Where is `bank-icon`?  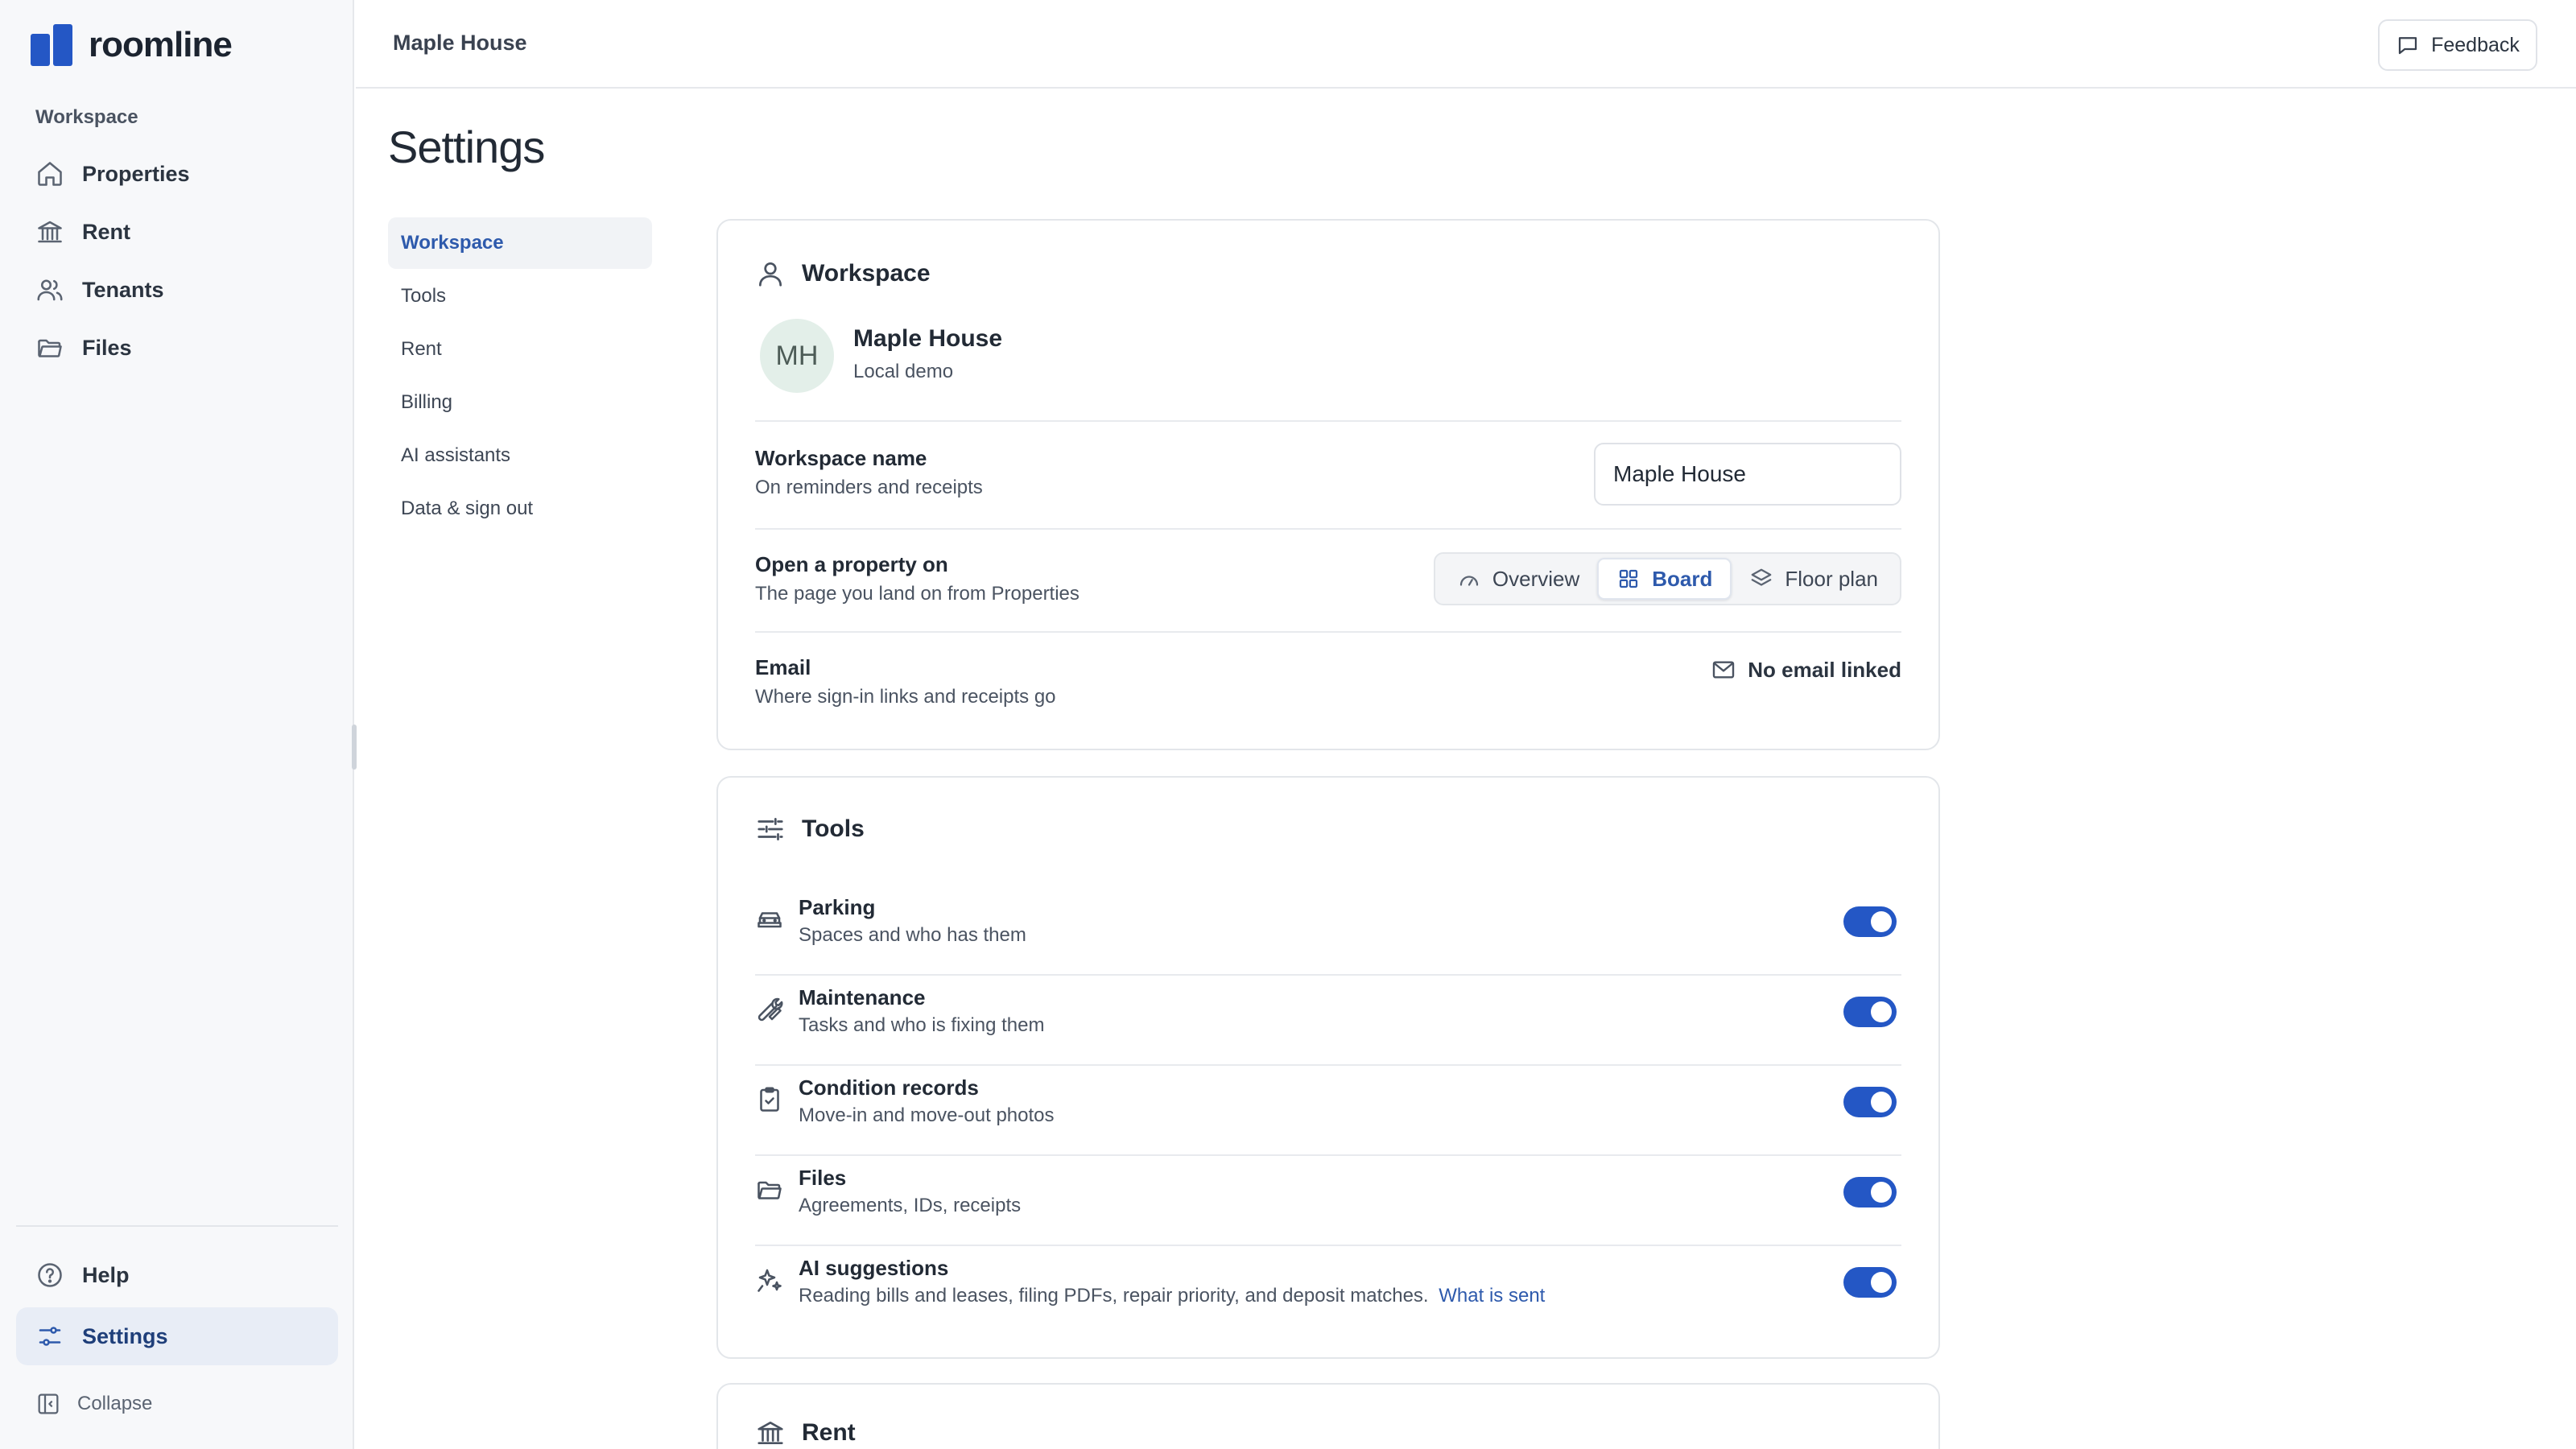
bank-icon is located at coordinates (770, 1433).